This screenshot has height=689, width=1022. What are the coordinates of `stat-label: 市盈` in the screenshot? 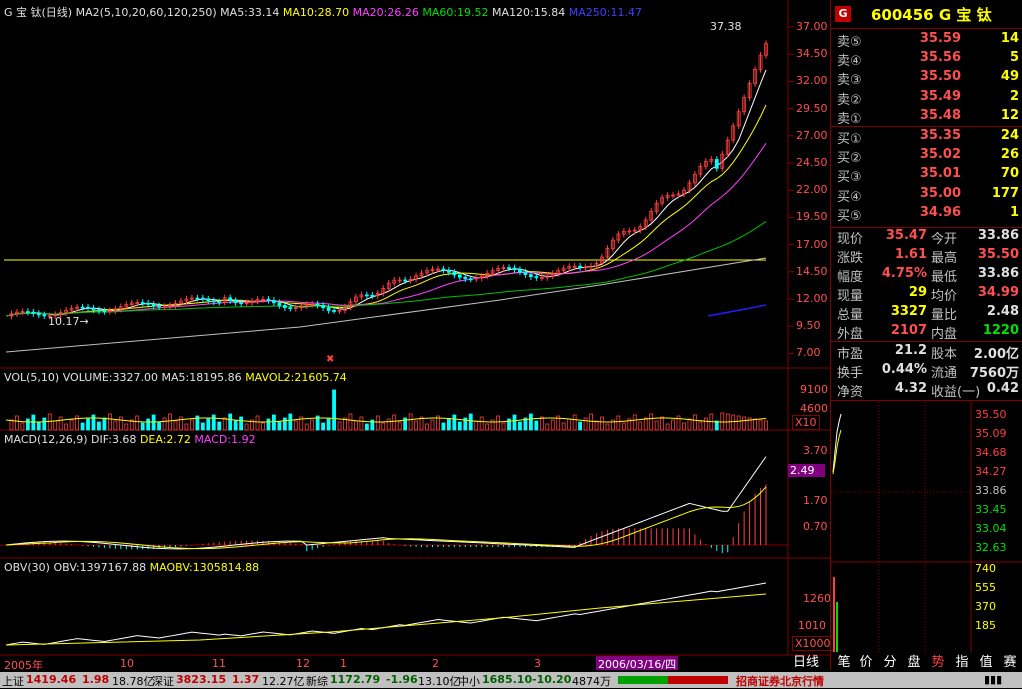 It's located at (850, 354).